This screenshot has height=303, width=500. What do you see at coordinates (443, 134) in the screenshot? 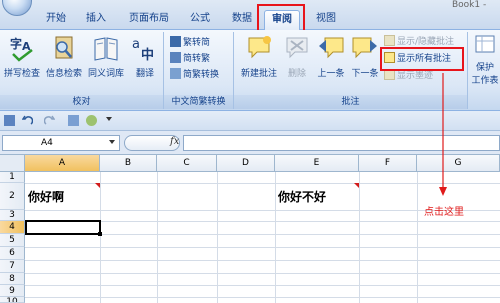
I see `annotation-arrow` at bounding box center [443, 134].